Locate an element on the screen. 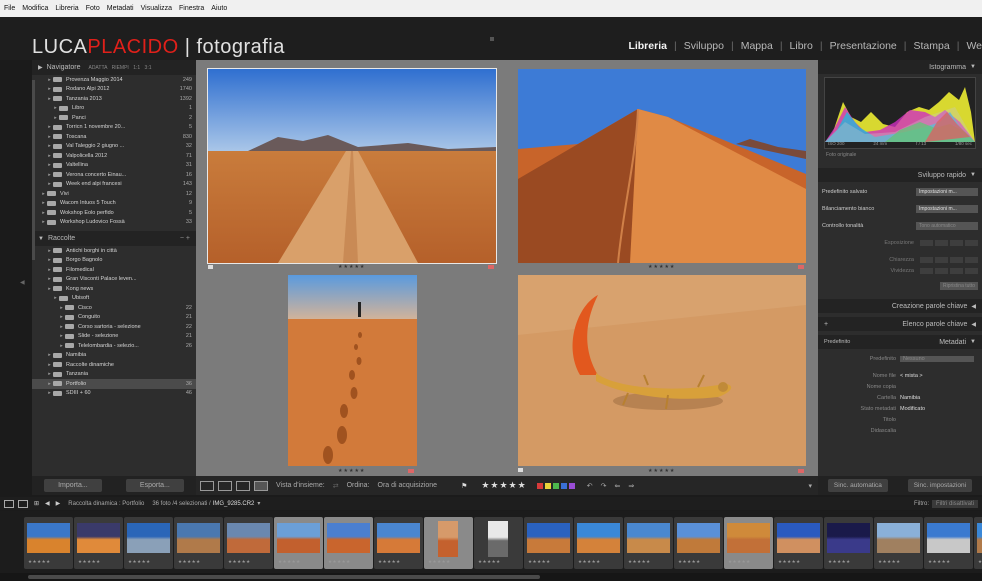  folder-item: ▸ Valpolicella 2012 71 is located at coordinates (114, 156).